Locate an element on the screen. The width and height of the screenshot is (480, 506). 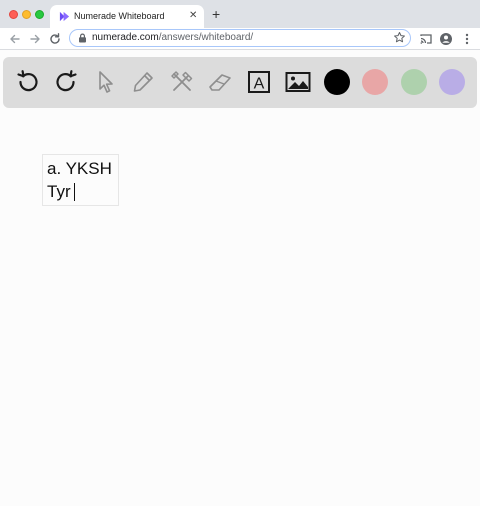
url-text: numerade.com/answers/whiteboard/ is located at coordinates (172, 37).